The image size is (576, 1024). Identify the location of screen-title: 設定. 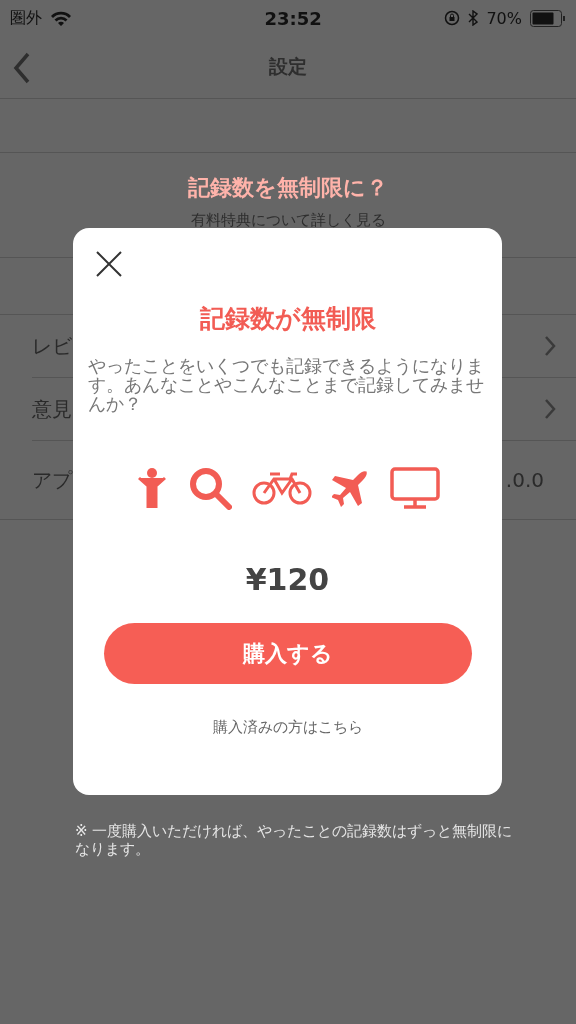
(288, 66).